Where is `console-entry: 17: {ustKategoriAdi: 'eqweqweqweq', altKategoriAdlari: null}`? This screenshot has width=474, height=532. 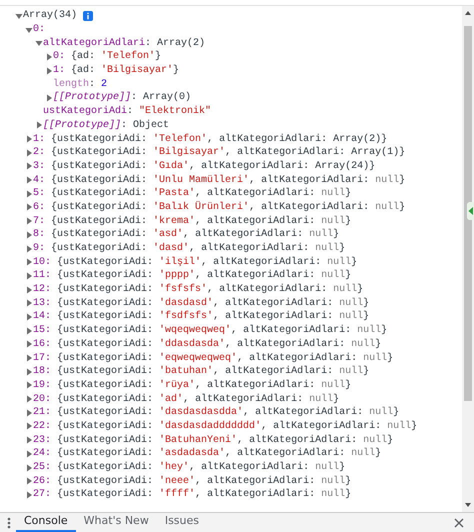
console-entry: 17: {ustKategoriAdi: 'eqweqweqweq', altKategoriAdlari: null} is located at coordinates (213, 359).